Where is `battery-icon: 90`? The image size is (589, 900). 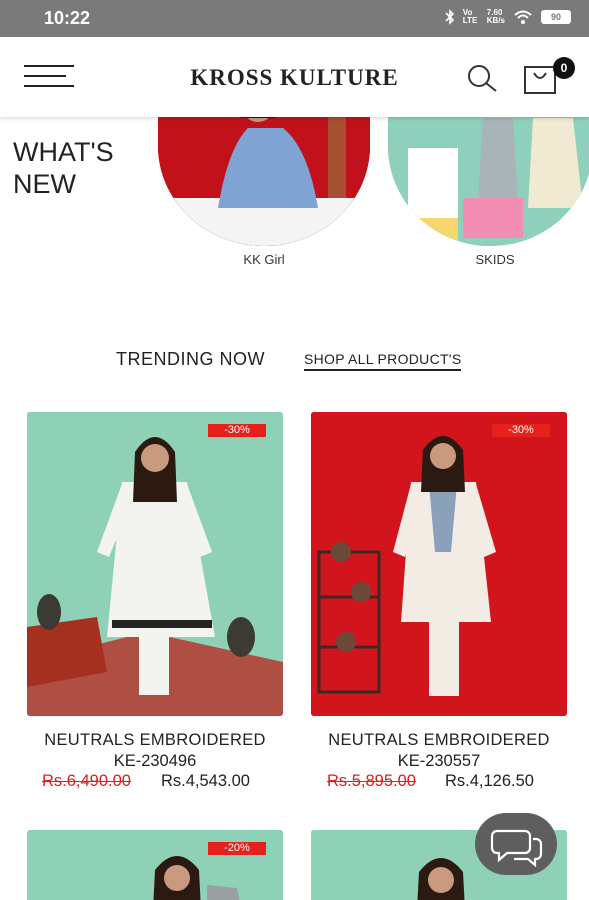 battery-icon: 90 is located at coordinates (556, 17).